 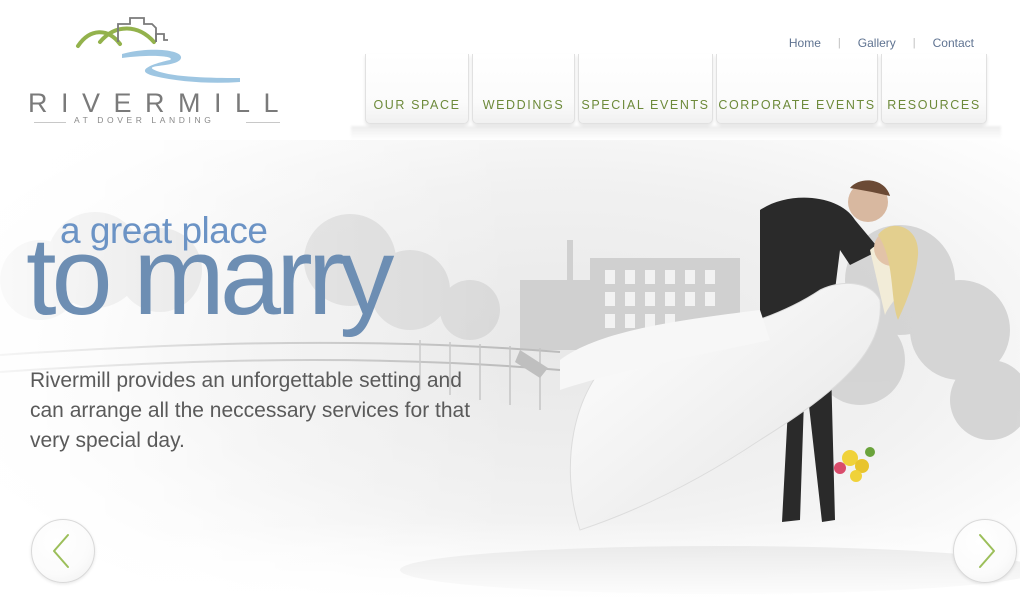 What do you see at coordinates (144, 120) in the screenshot?
I see `logo-subtitle: AT DOVER LANDING` at bounding box center [144, 120].